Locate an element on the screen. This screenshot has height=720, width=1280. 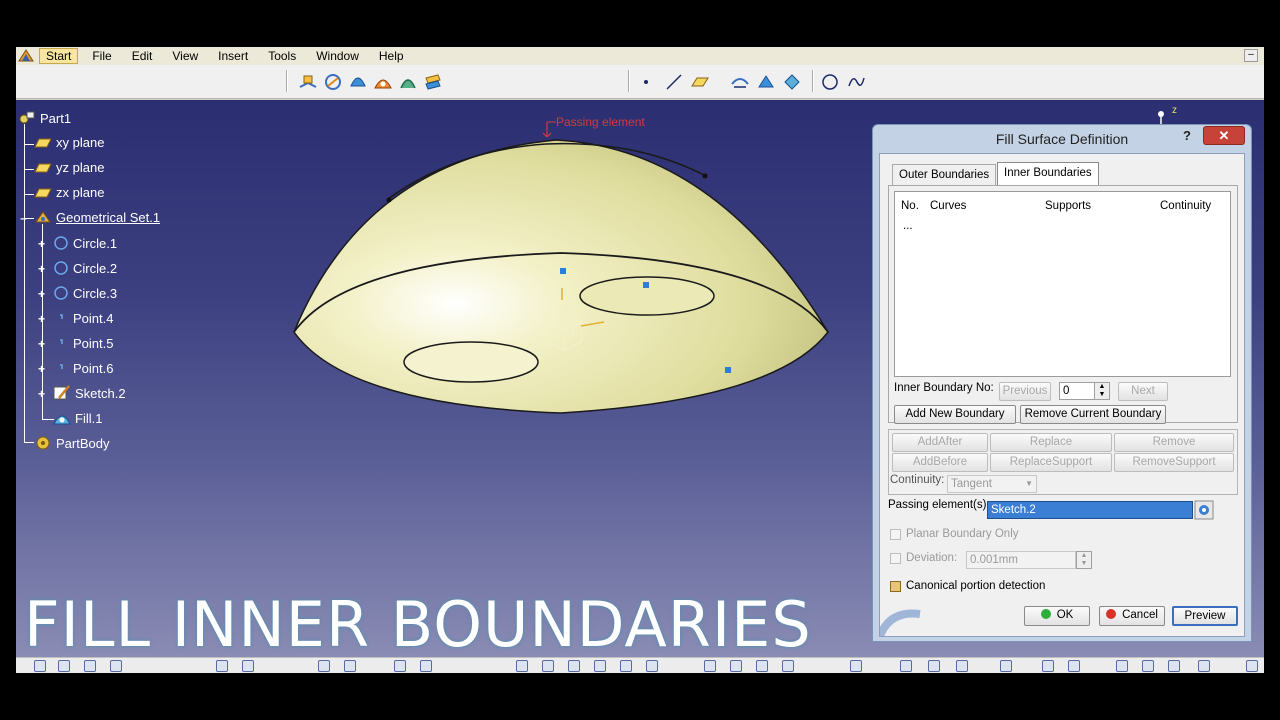
dialog-title-bar: Fill Surface Definition ? ✕ is located at coordinates (1062, 138).